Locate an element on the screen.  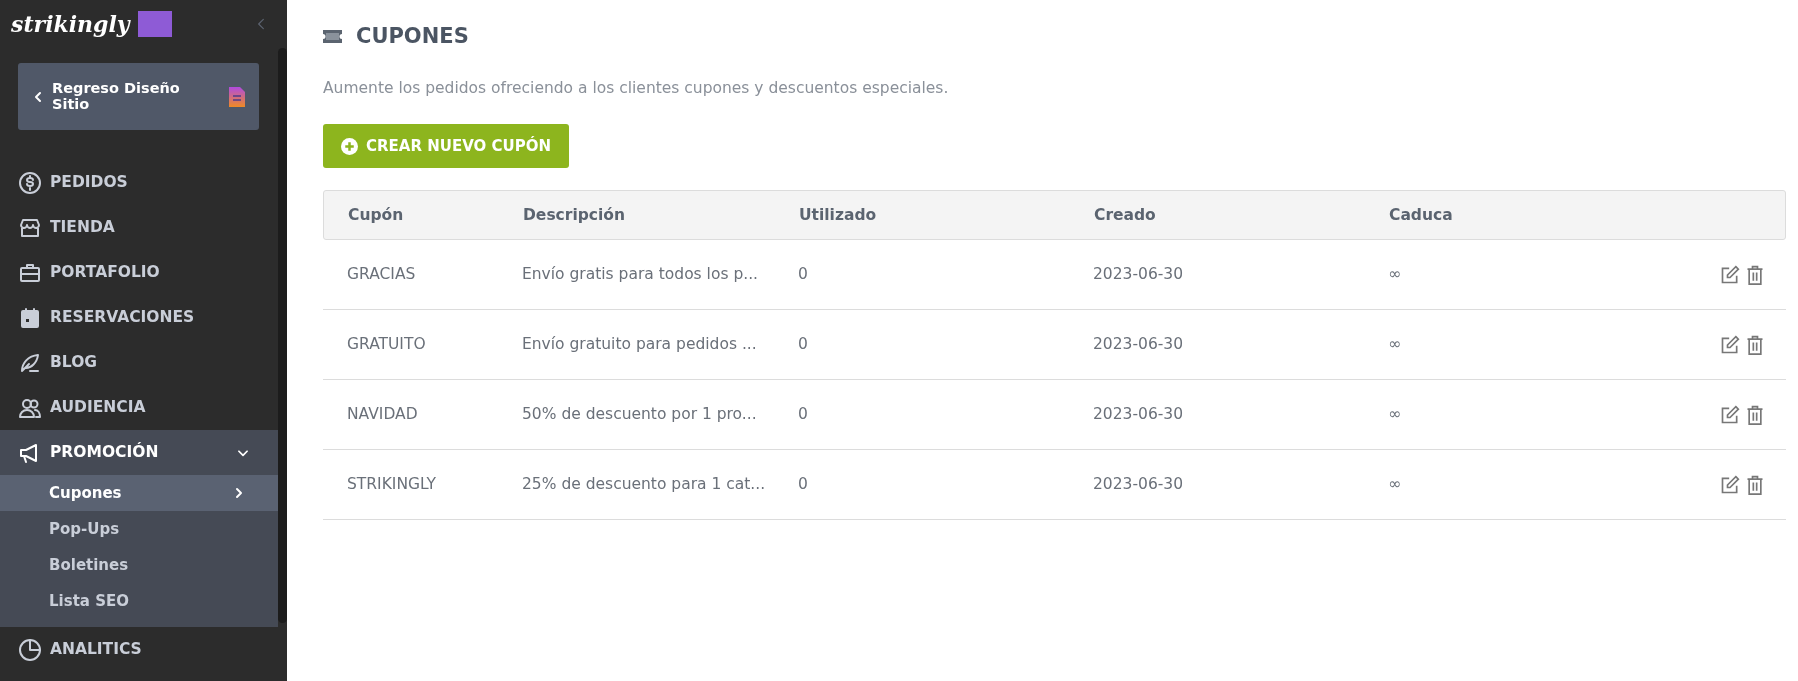
page-description: Aumente los pedidos ofreciendo a los clientes cupones y descuentos especiales. is located at coordinates (636, 89).